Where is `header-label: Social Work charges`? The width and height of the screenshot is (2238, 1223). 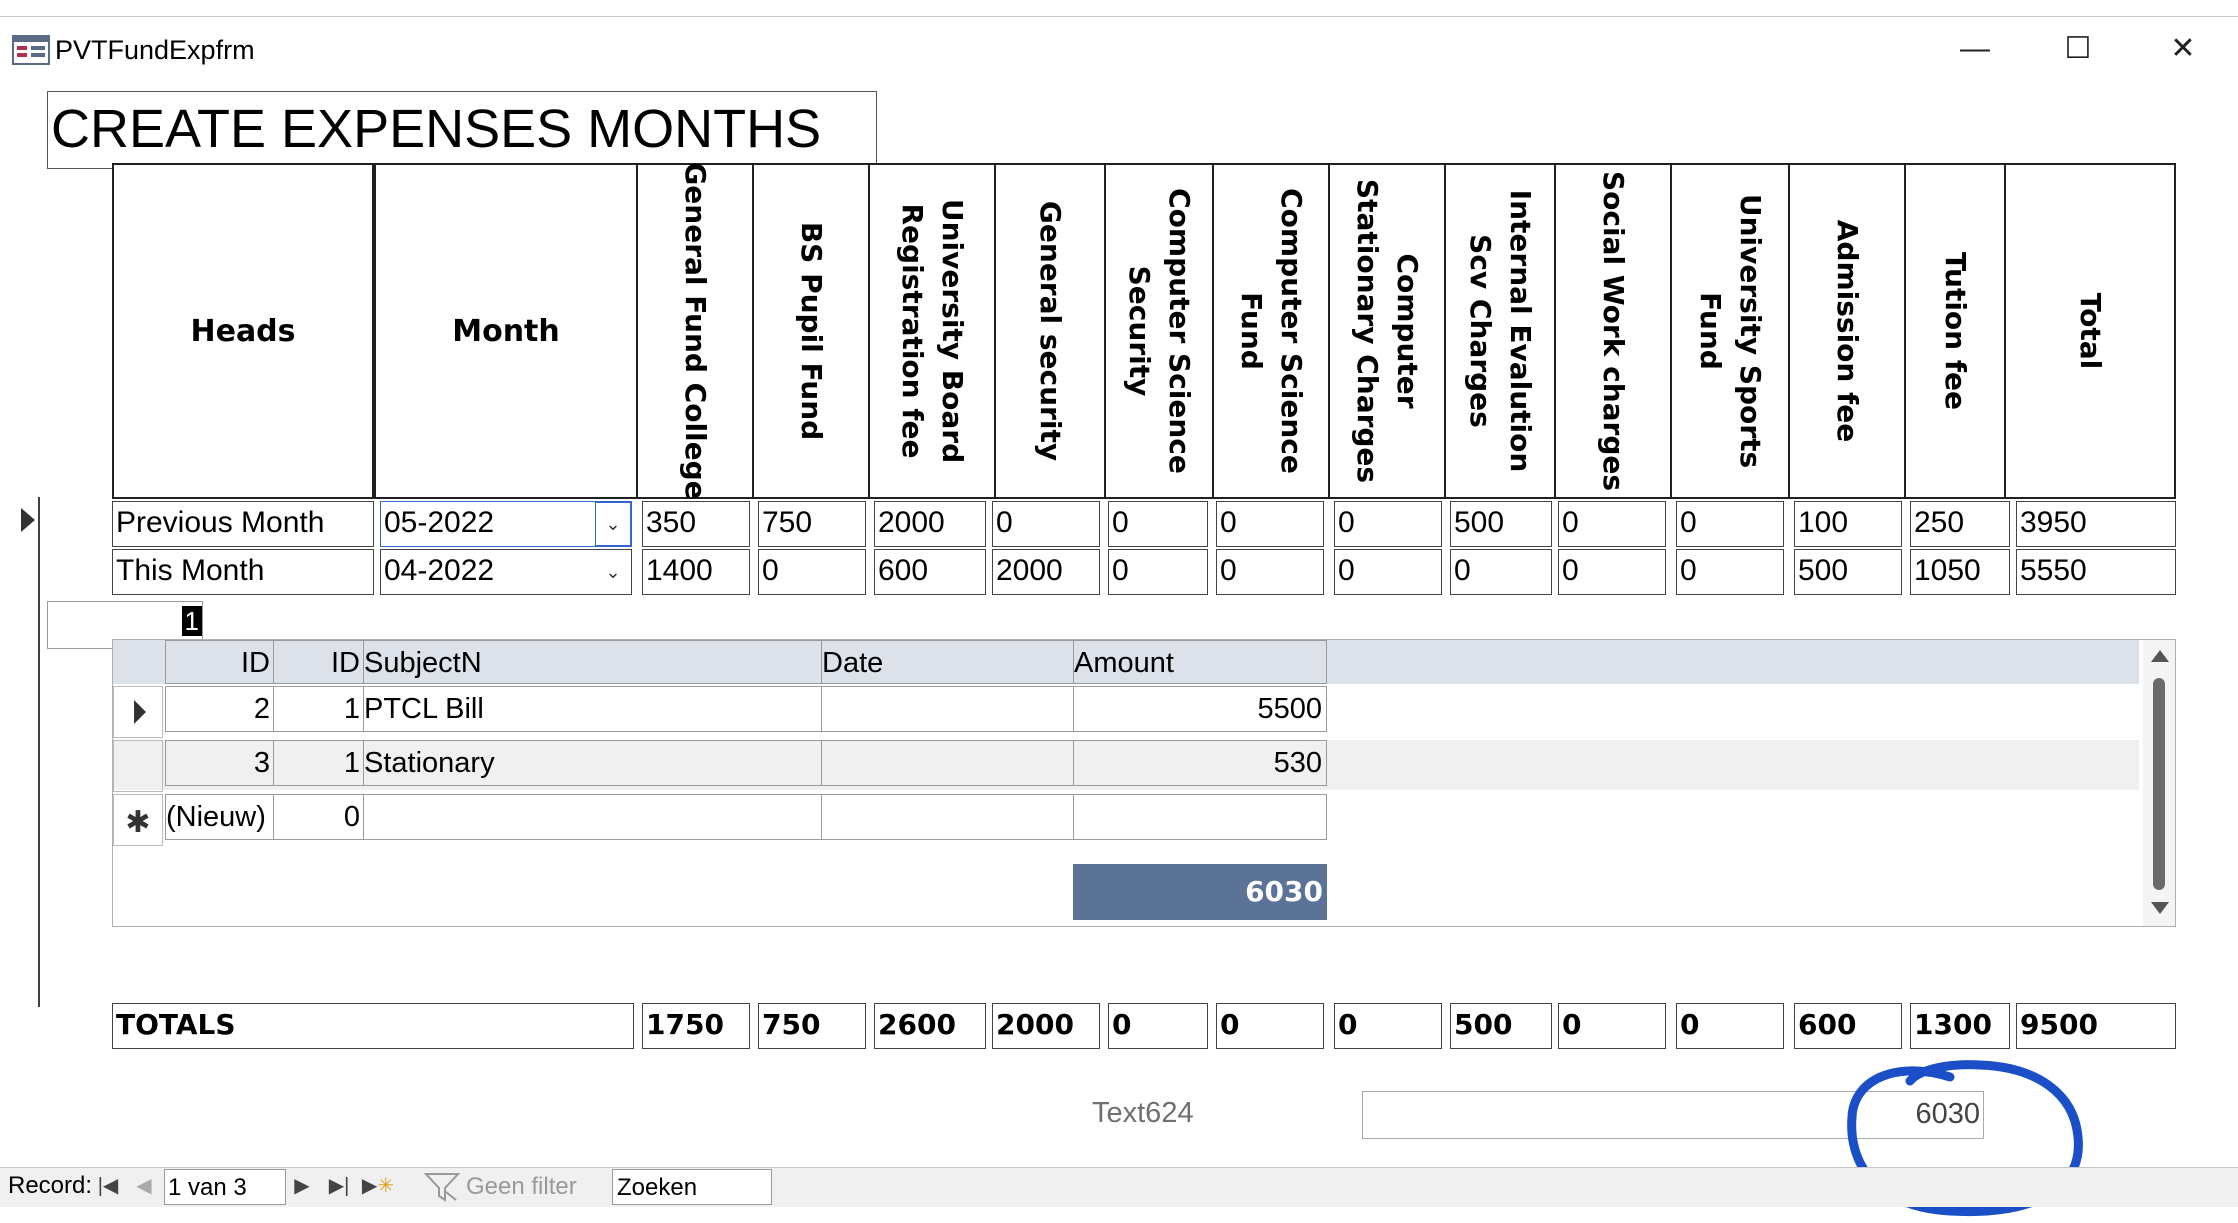 header-label: Social Work charges is located at coordinates (1613, 331).